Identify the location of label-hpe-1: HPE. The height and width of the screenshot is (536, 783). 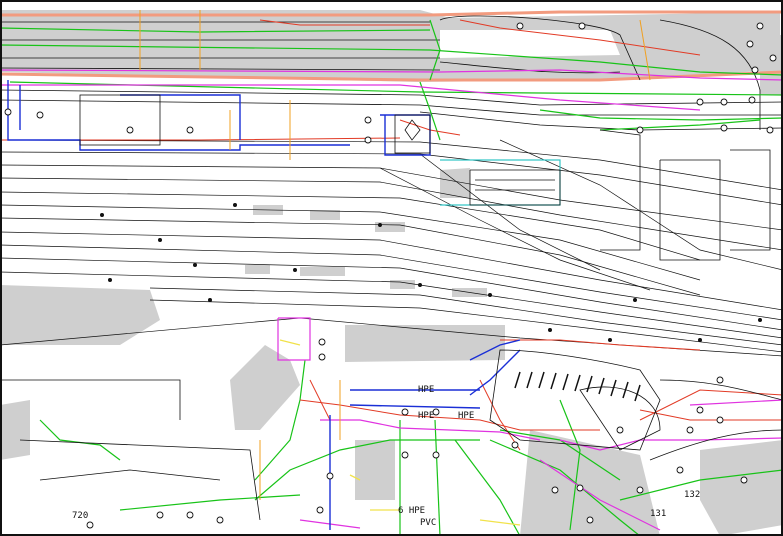
(426, 390).